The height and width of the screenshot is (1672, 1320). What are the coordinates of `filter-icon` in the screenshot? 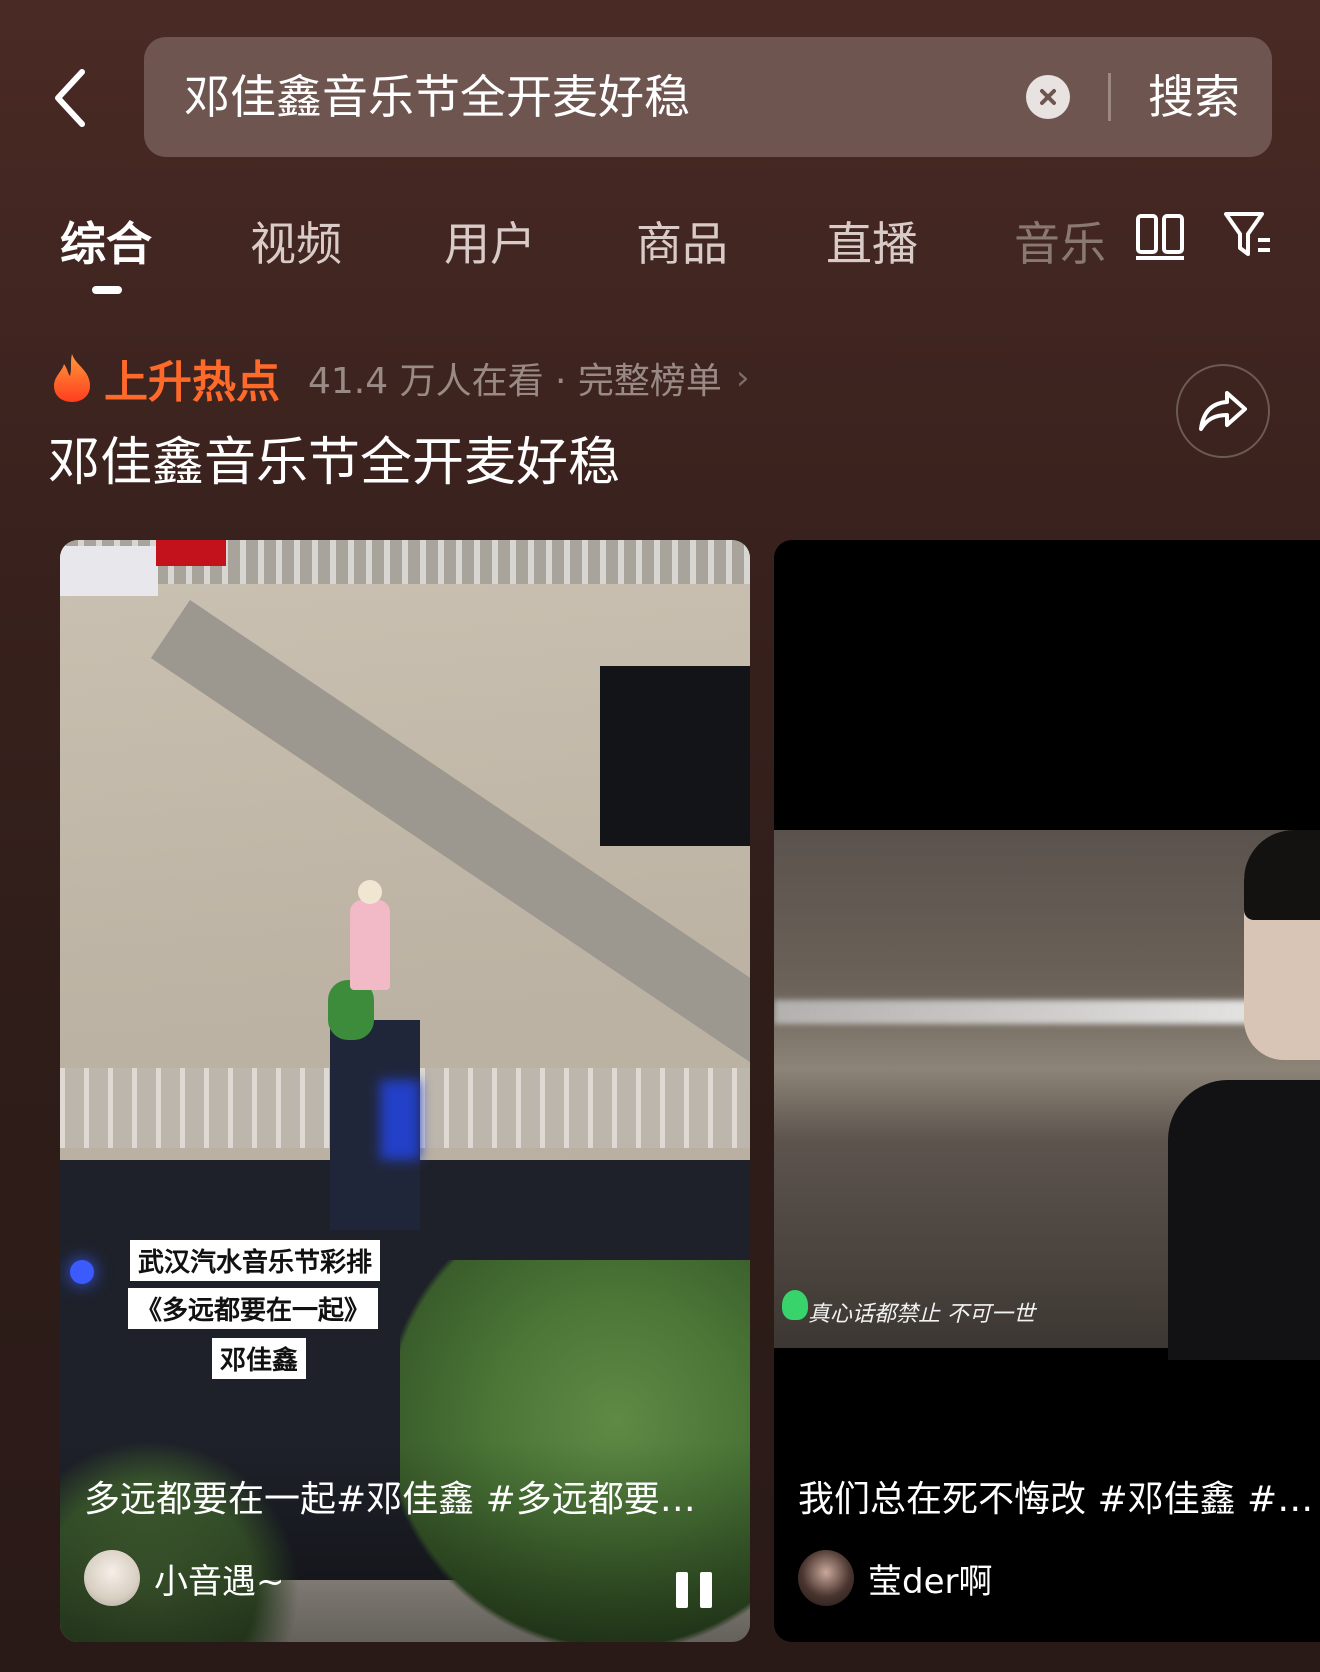 It's located at (1247, 234).